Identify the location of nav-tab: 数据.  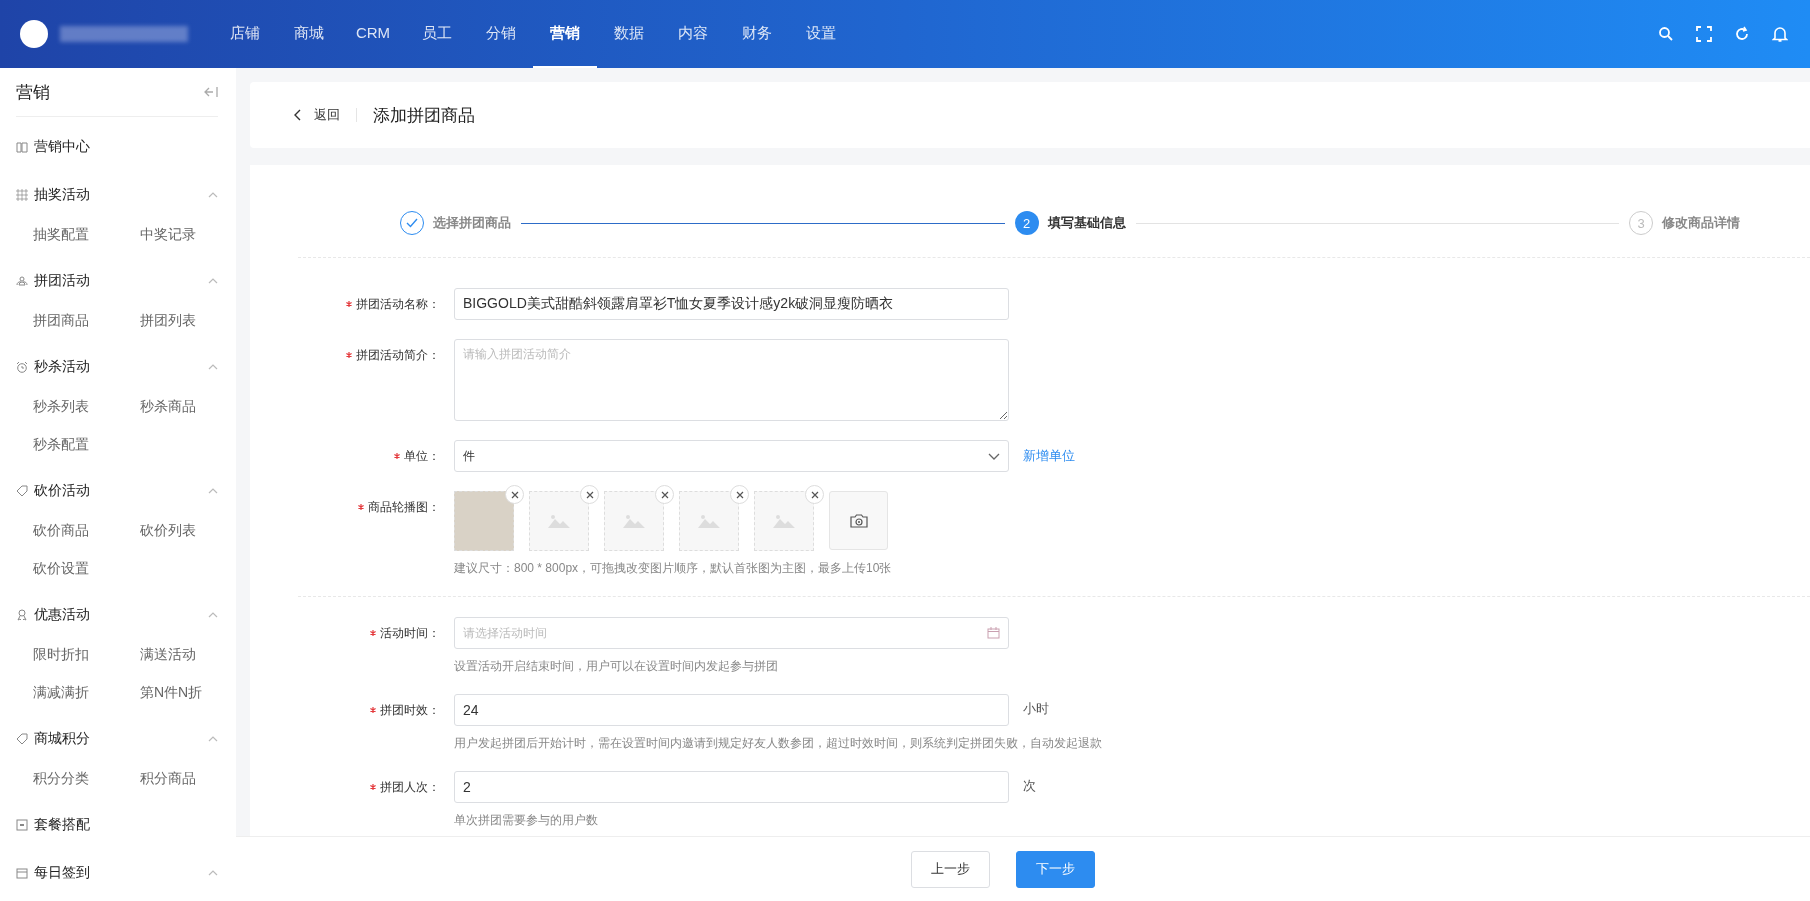
(629, 34).